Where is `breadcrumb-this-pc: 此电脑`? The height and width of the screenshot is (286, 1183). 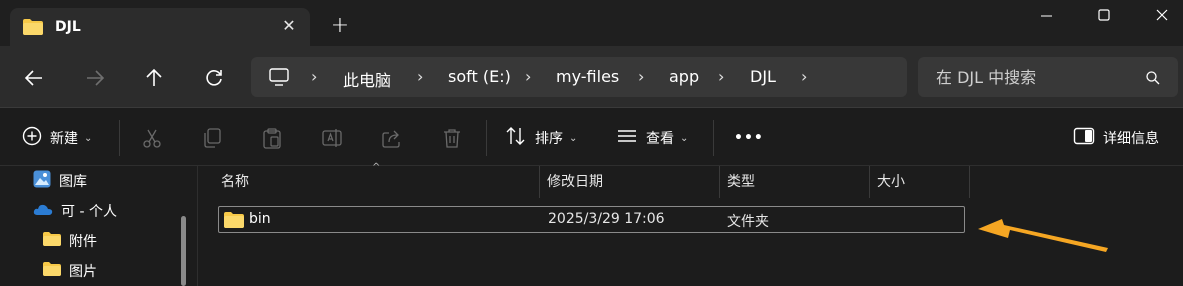 breadcrumb-this-pc: 此电脑 is located at coordinates (367, 79).